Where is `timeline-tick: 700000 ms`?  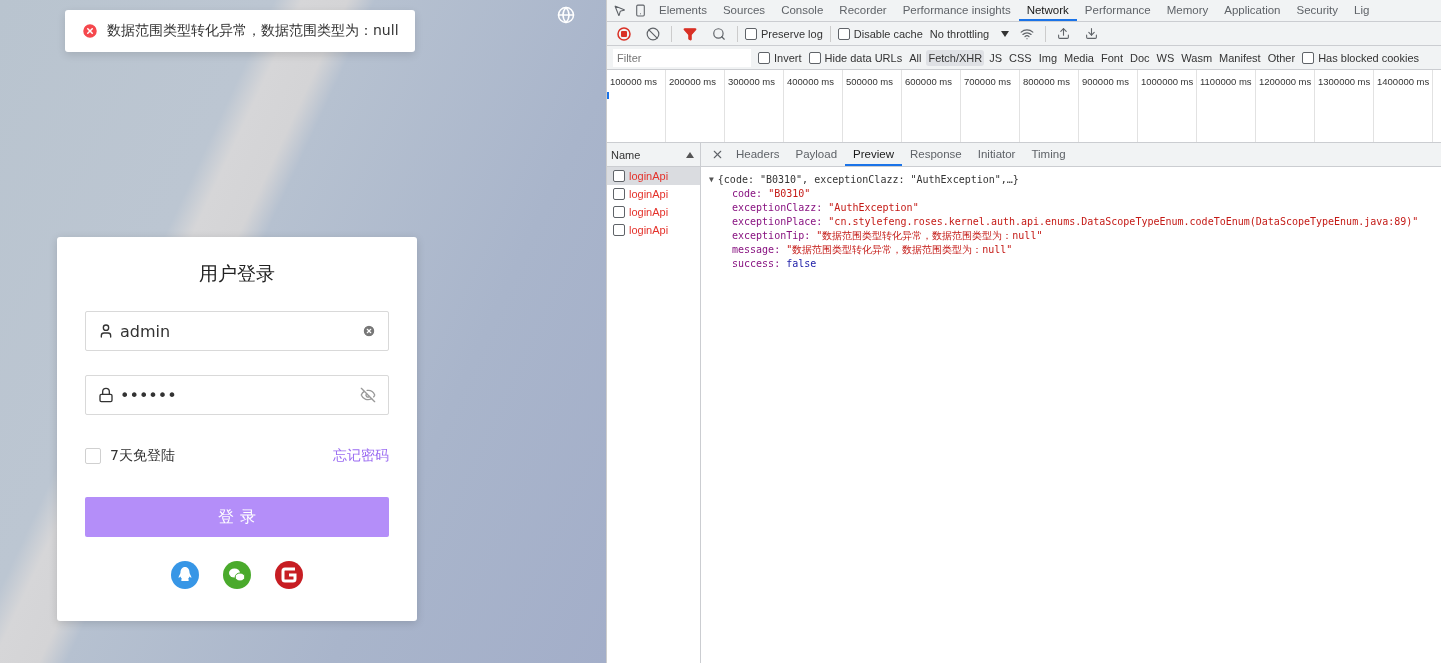
timeline-tick: 700000 ms is located at coordinates (990, 106).